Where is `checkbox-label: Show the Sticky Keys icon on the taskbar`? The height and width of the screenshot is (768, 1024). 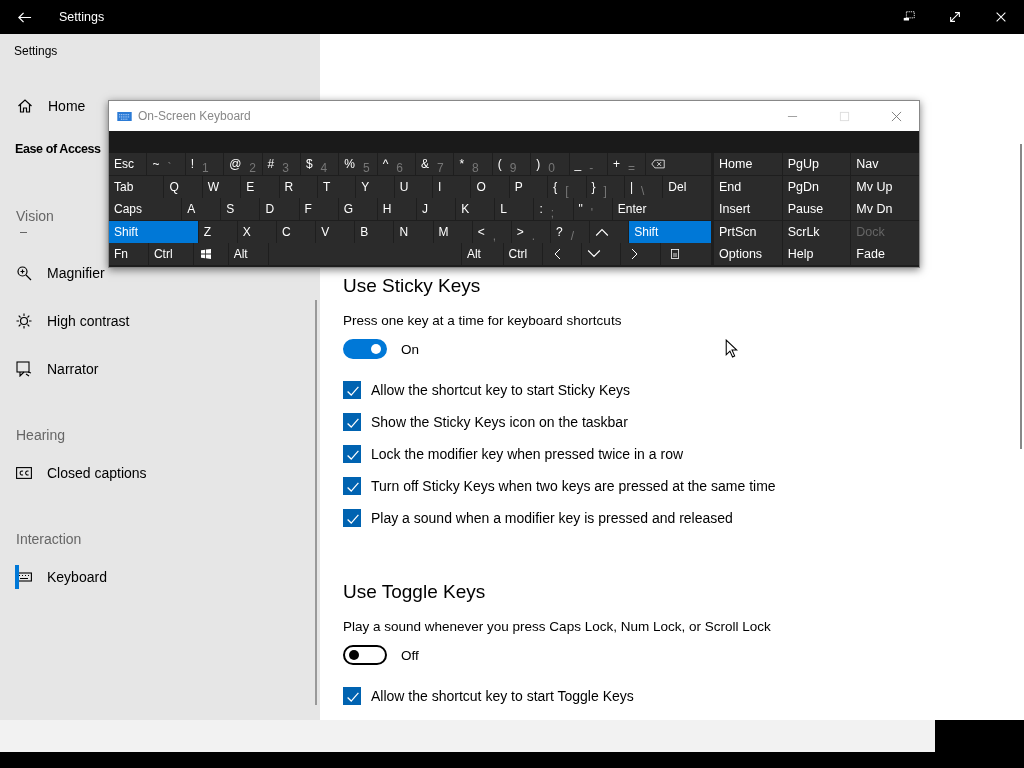 checkbox-label: Show the Sticky Keys icon on the taskbar is located at coordinates (499, 422).